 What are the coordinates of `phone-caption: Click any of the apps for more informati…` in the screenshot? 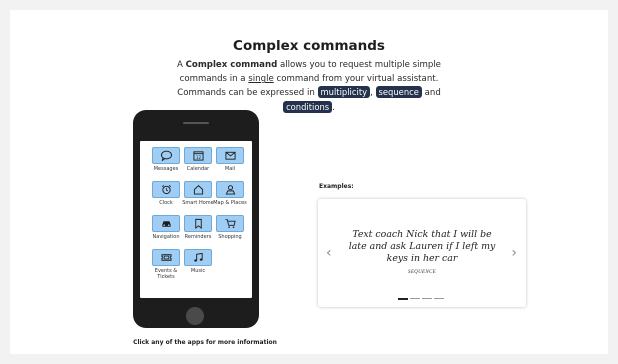 It's located at (205, 342).